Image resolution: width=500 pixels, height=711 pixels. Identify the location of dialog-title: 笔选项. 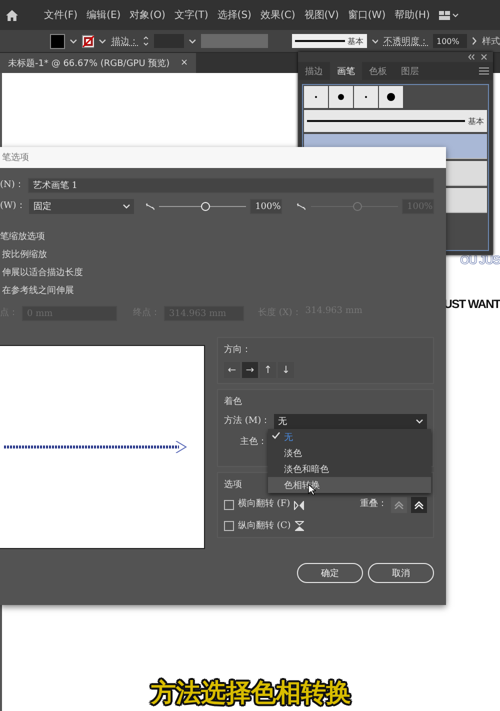
(15, 158).